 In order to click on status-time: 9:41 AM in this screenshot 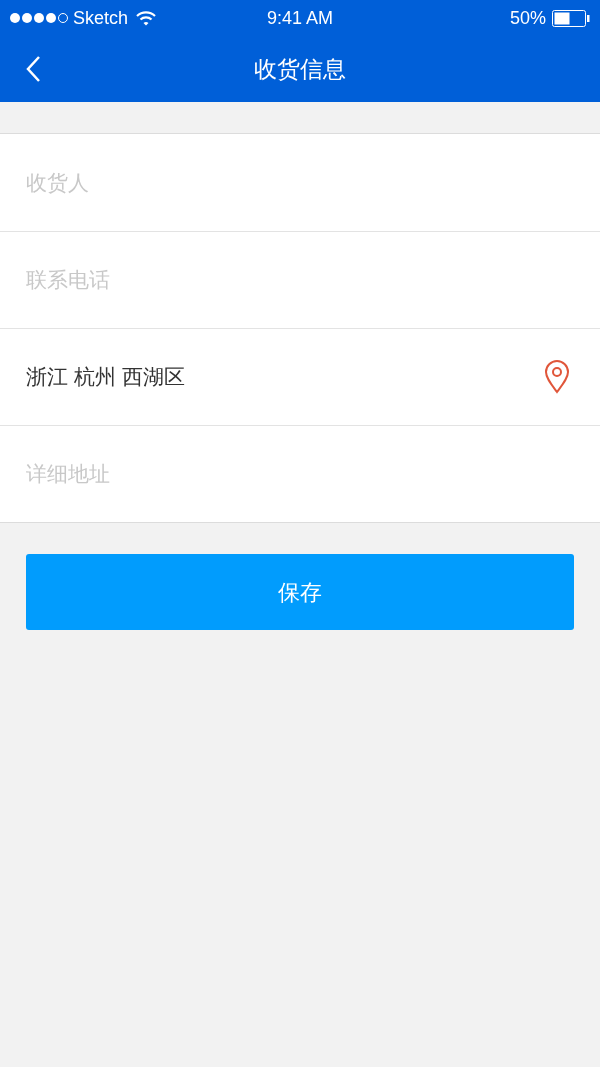, I will do `click(300, 18)`.